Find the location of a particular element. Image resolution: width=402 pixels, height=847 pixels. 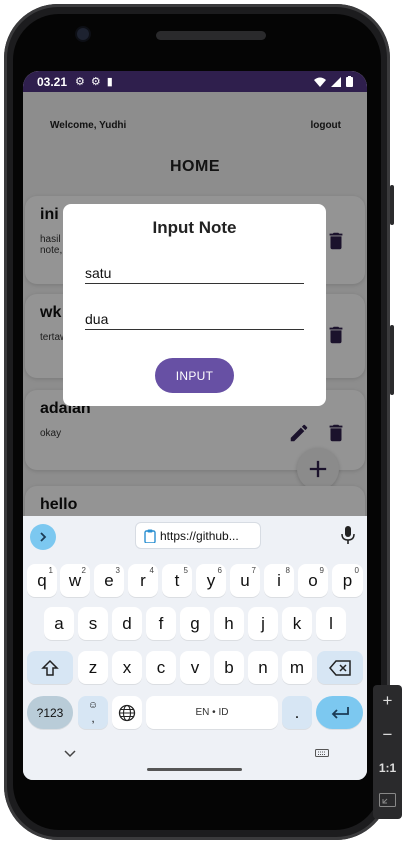

home-gesture-handle is located at coordinates (194, 769).